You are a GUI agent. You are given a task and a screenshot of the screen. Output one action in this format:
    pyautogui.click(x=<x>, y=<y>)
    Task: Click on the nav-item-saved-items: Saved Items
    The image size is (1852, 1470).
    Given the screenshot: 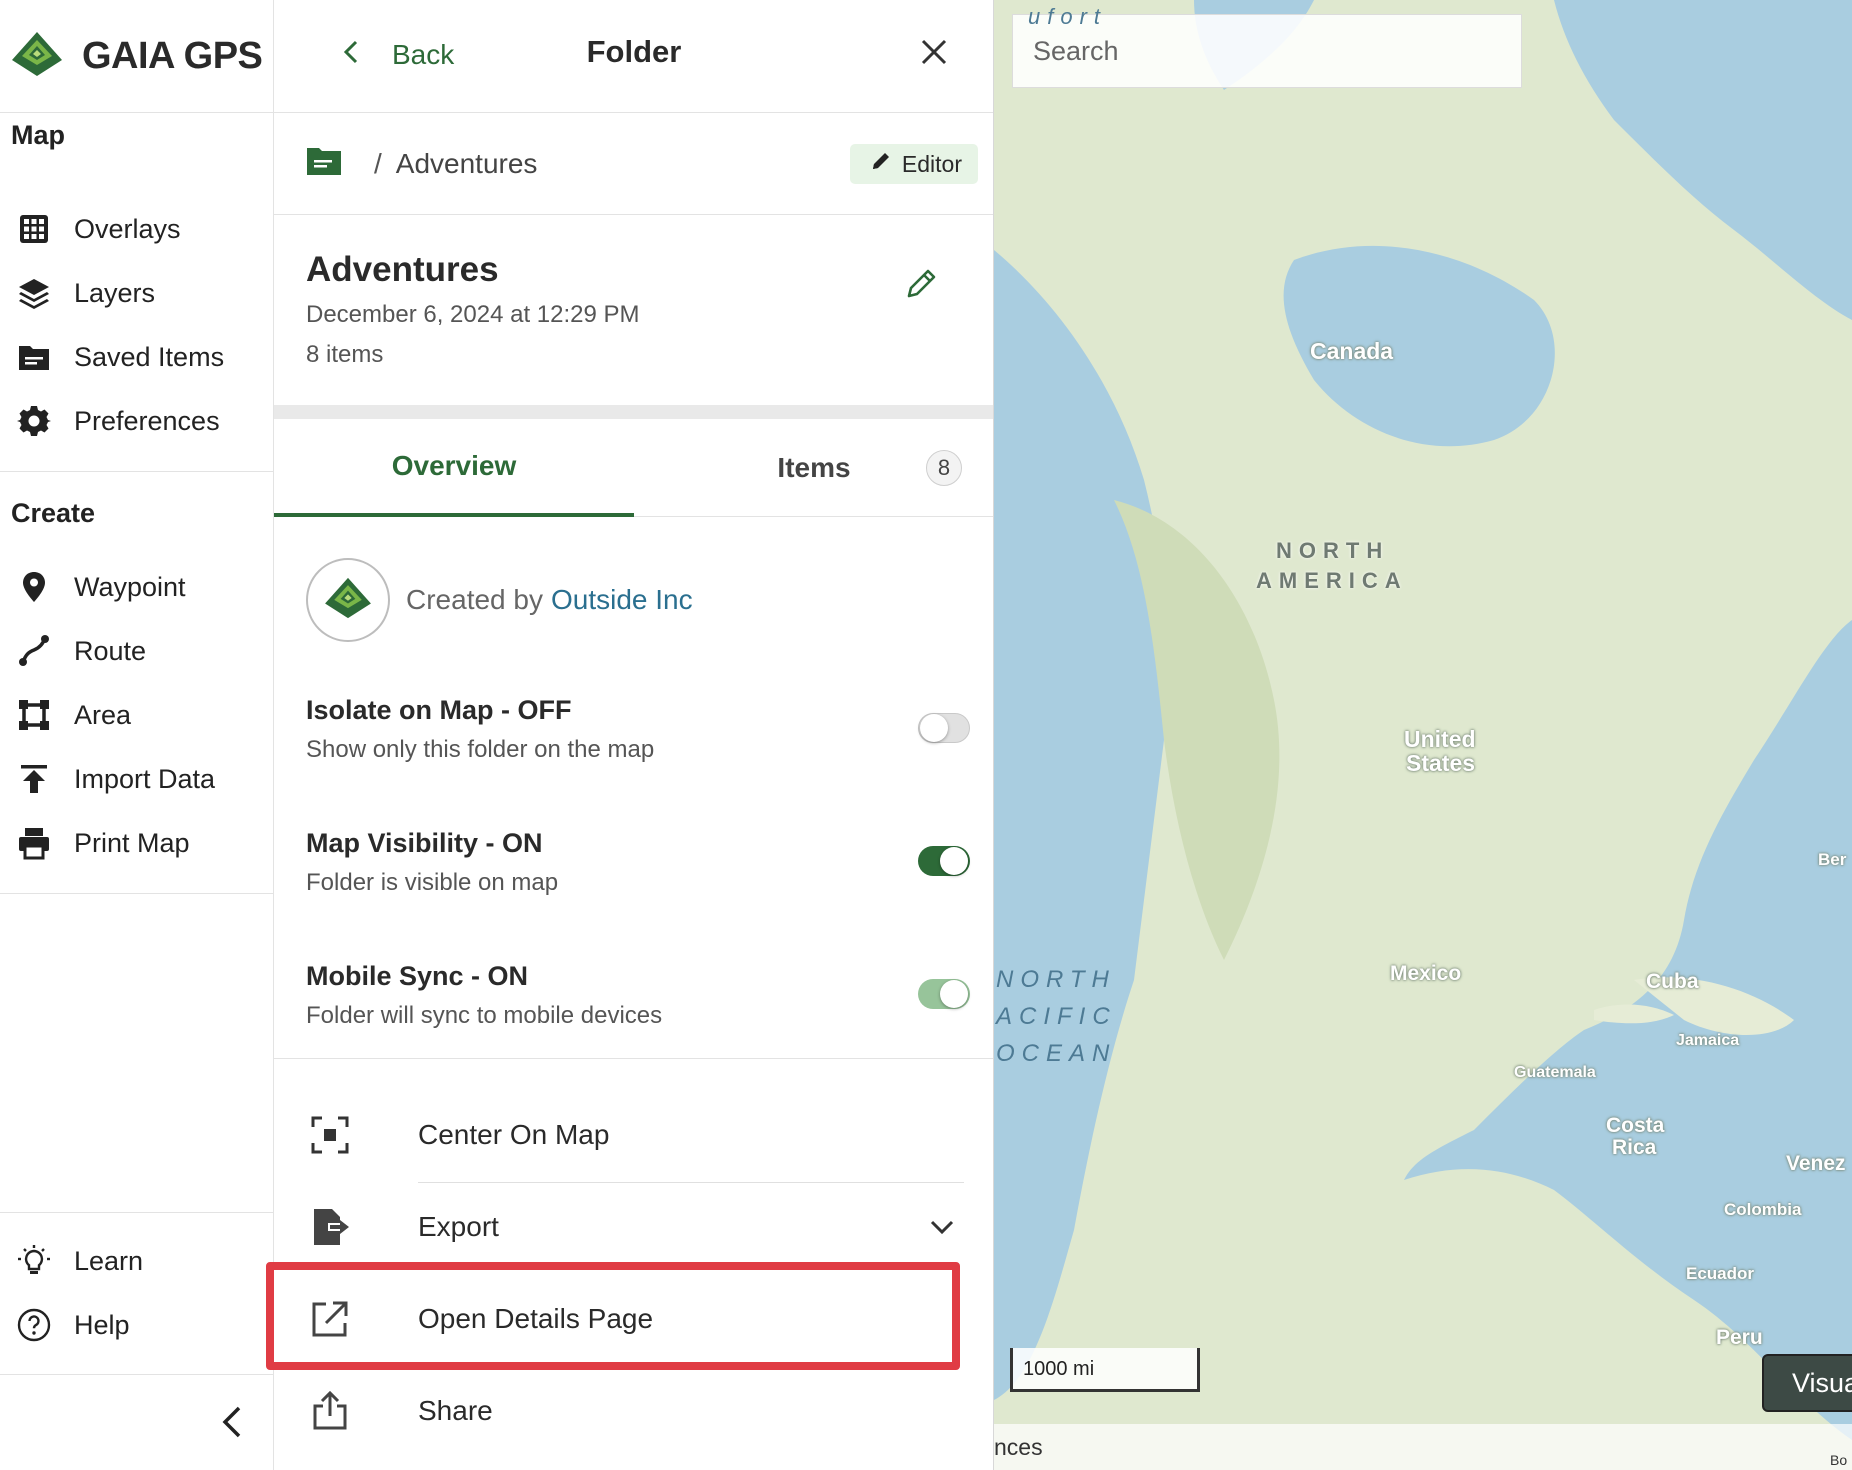 What is the action you would take?
    pyautogui.click(x=137, y=357)
    